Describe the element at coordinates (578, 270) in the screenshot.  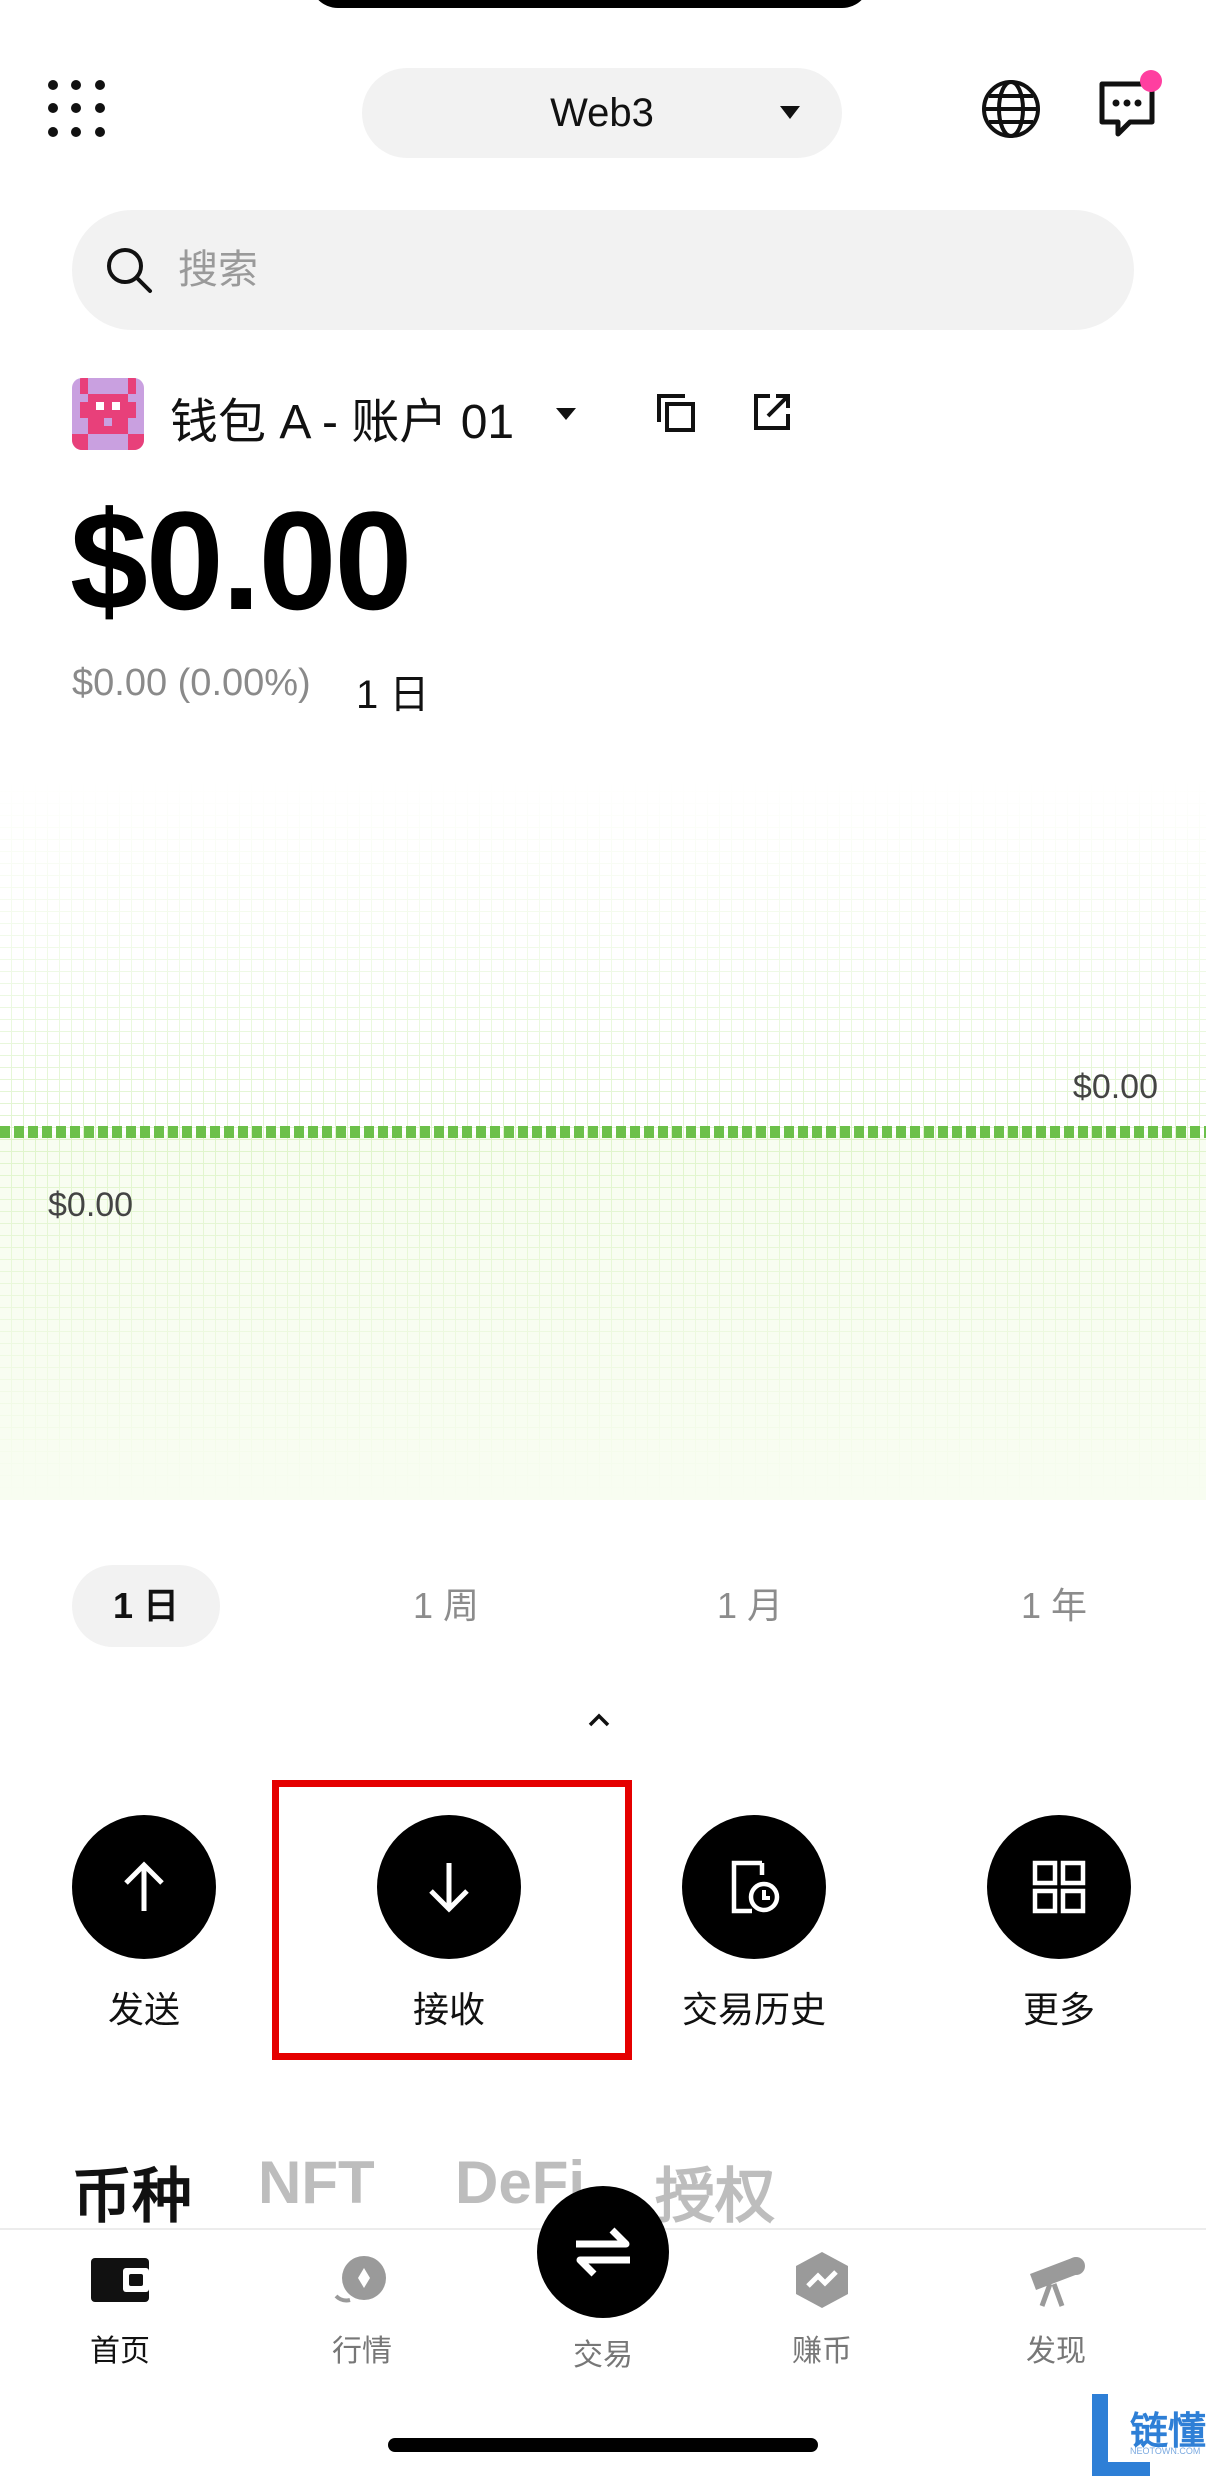
I see `search-input` at that location.